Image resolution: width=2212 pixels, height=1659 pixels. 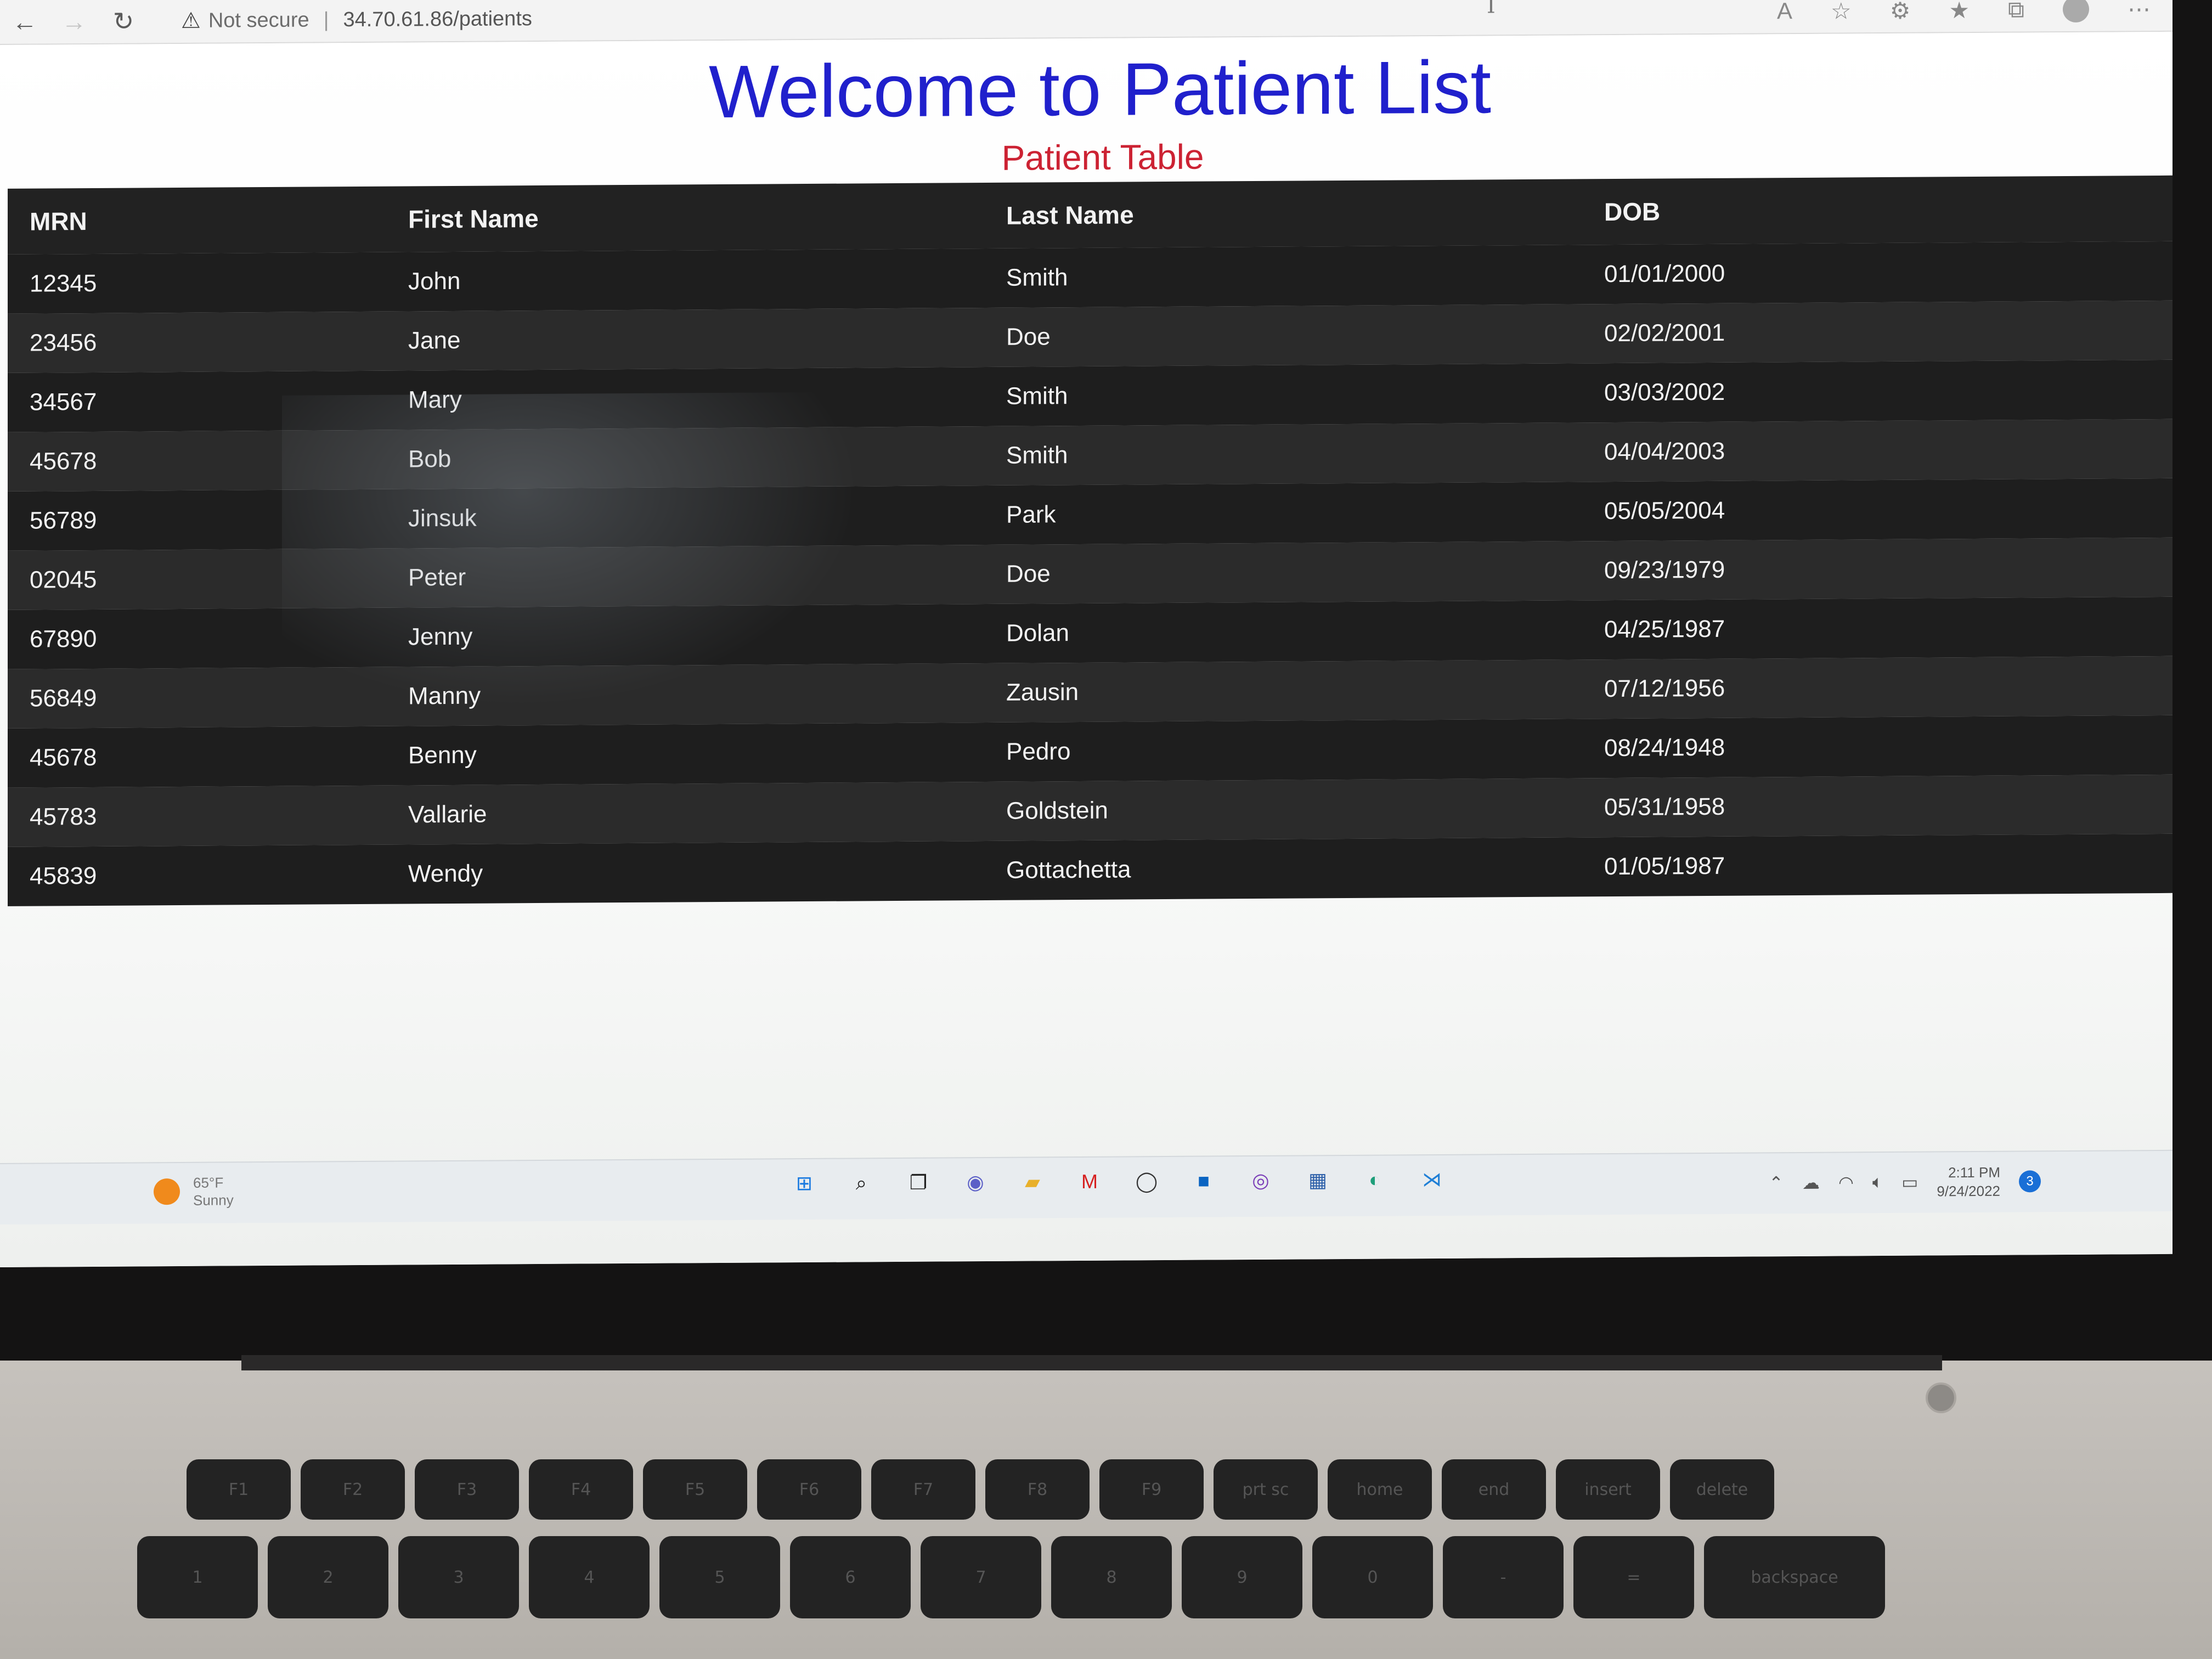 I want to click on cell-first-name: Mary, so click(x=707, y=398).